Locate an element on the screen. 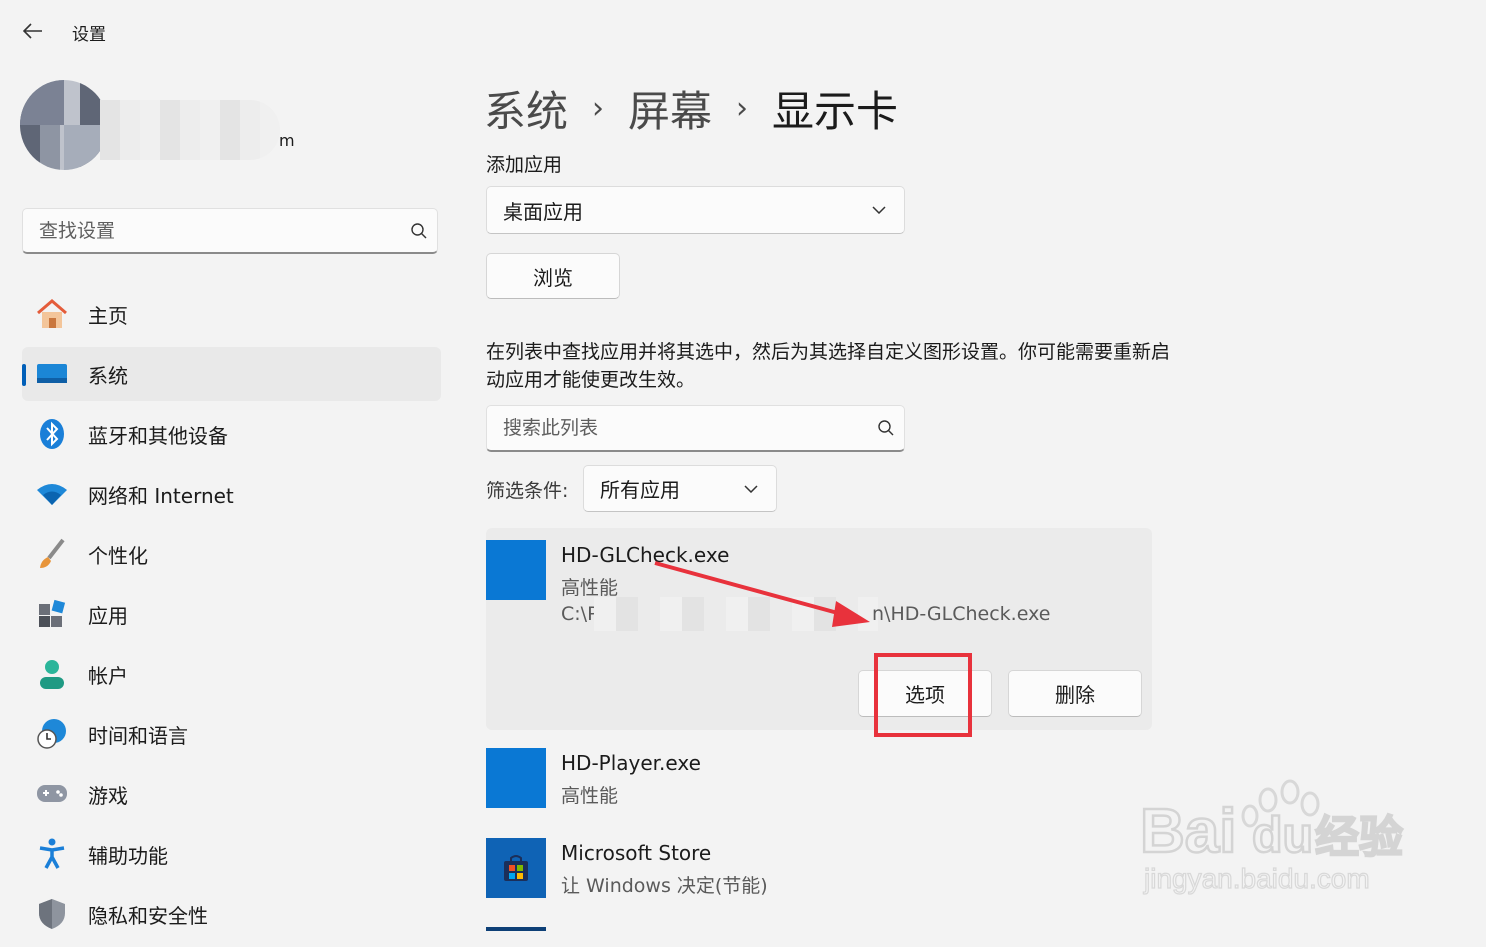  sidebar-item-bluetooth: 蓝牙和其他设备 is located at coordinates (231, 434).